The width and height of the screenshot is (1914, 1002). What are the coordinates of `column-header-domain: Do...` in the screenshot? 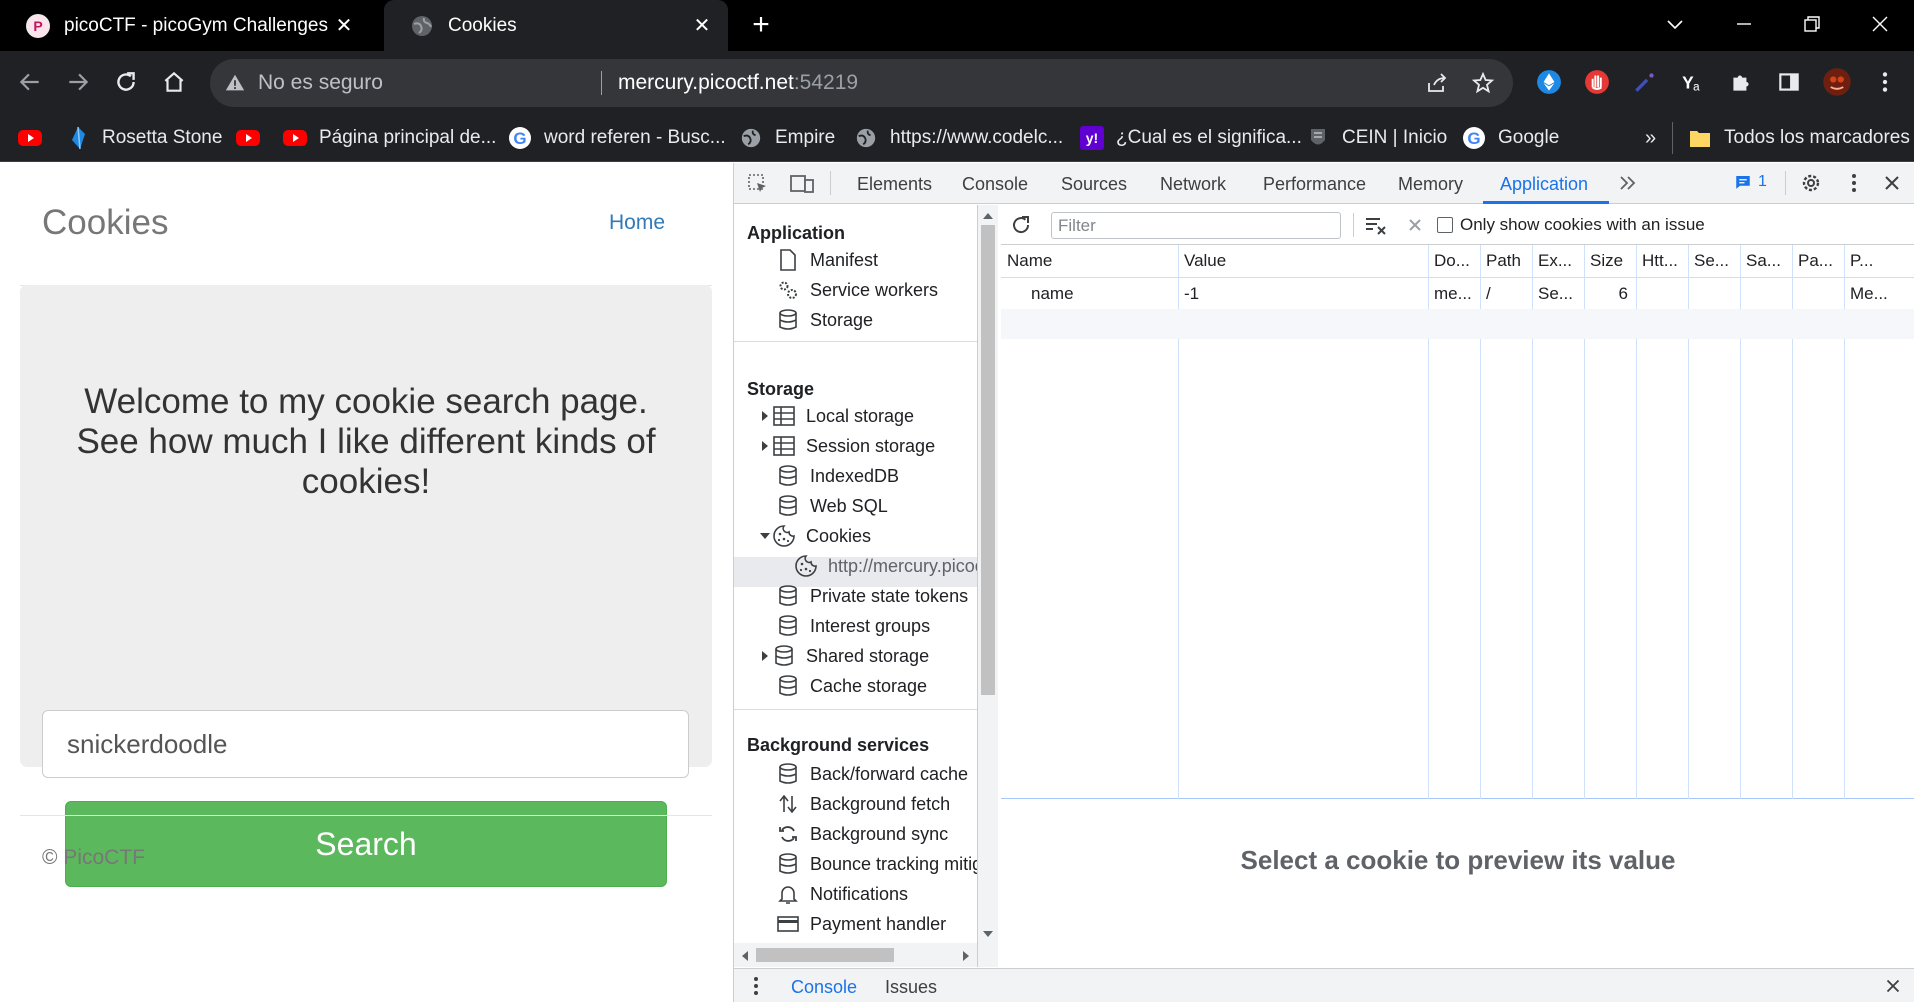 It's located at (1454, 261).